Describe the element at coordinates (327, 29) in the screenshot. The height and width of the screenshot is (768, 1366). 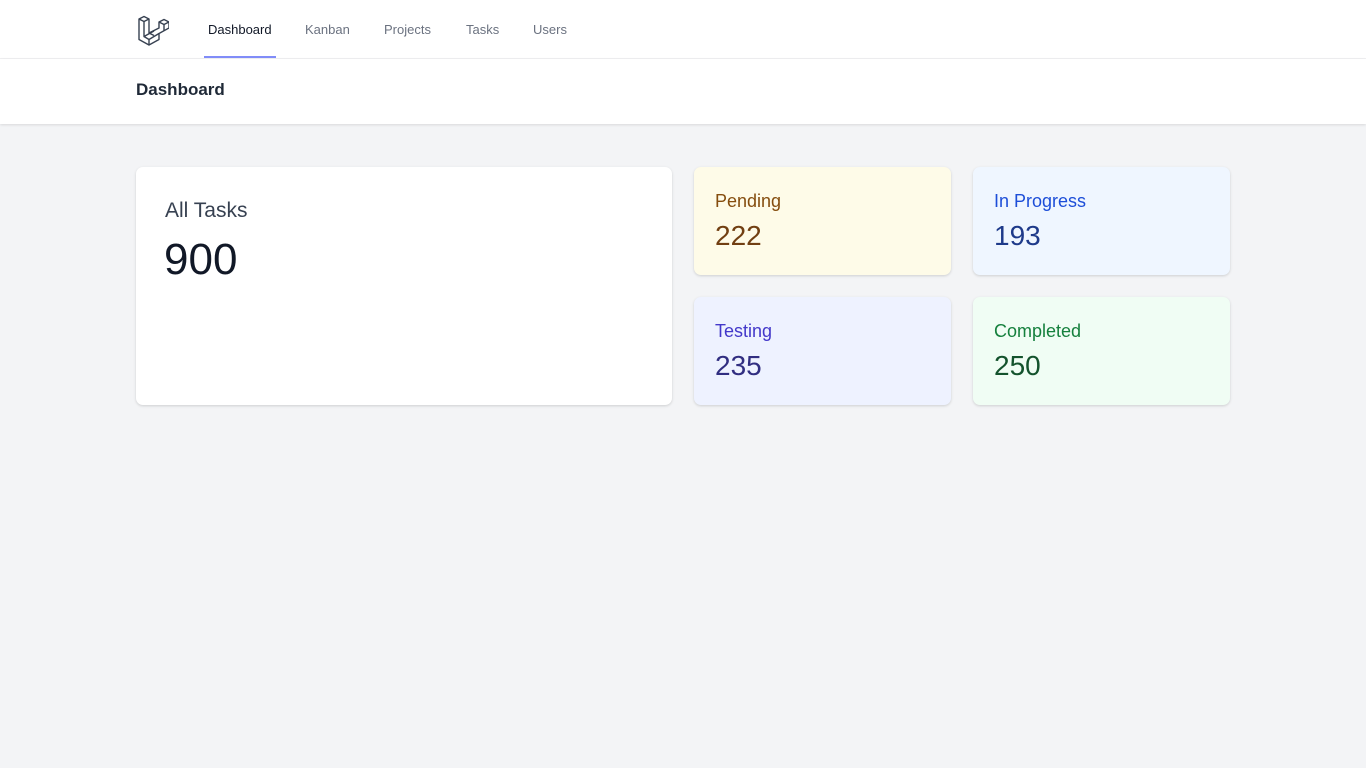
I see `nav-link-kanban: Kanban` at that location.